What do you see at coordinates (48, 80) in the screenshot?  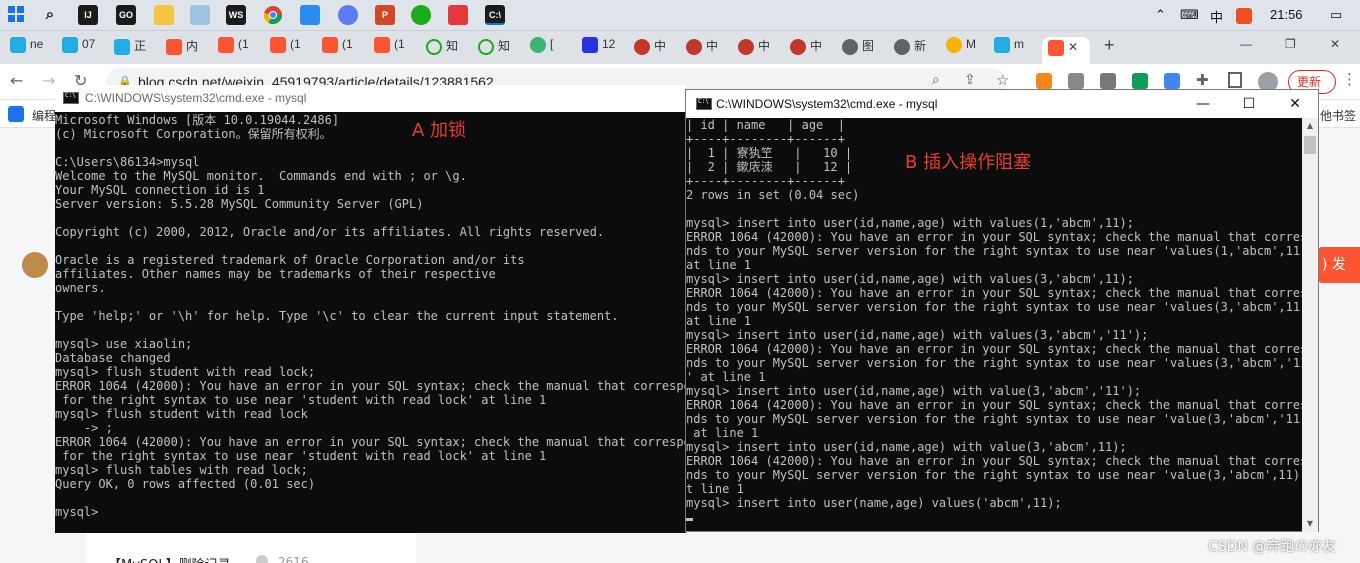 I see `forward-icon: →` at bounding box center [48, 80].